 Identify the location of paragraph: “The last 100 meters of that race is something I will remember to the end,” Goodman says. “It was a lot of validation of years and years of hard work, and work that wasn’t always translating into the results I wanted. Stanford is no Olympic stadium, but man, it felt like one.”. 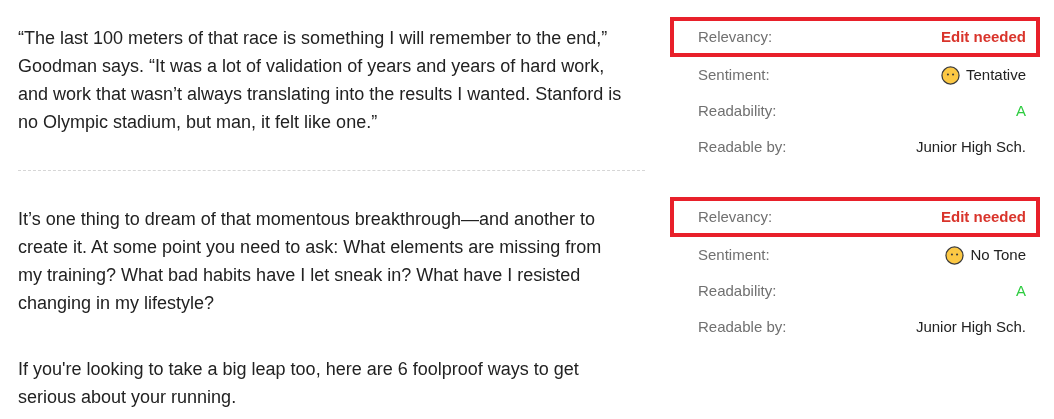
(320, 80).